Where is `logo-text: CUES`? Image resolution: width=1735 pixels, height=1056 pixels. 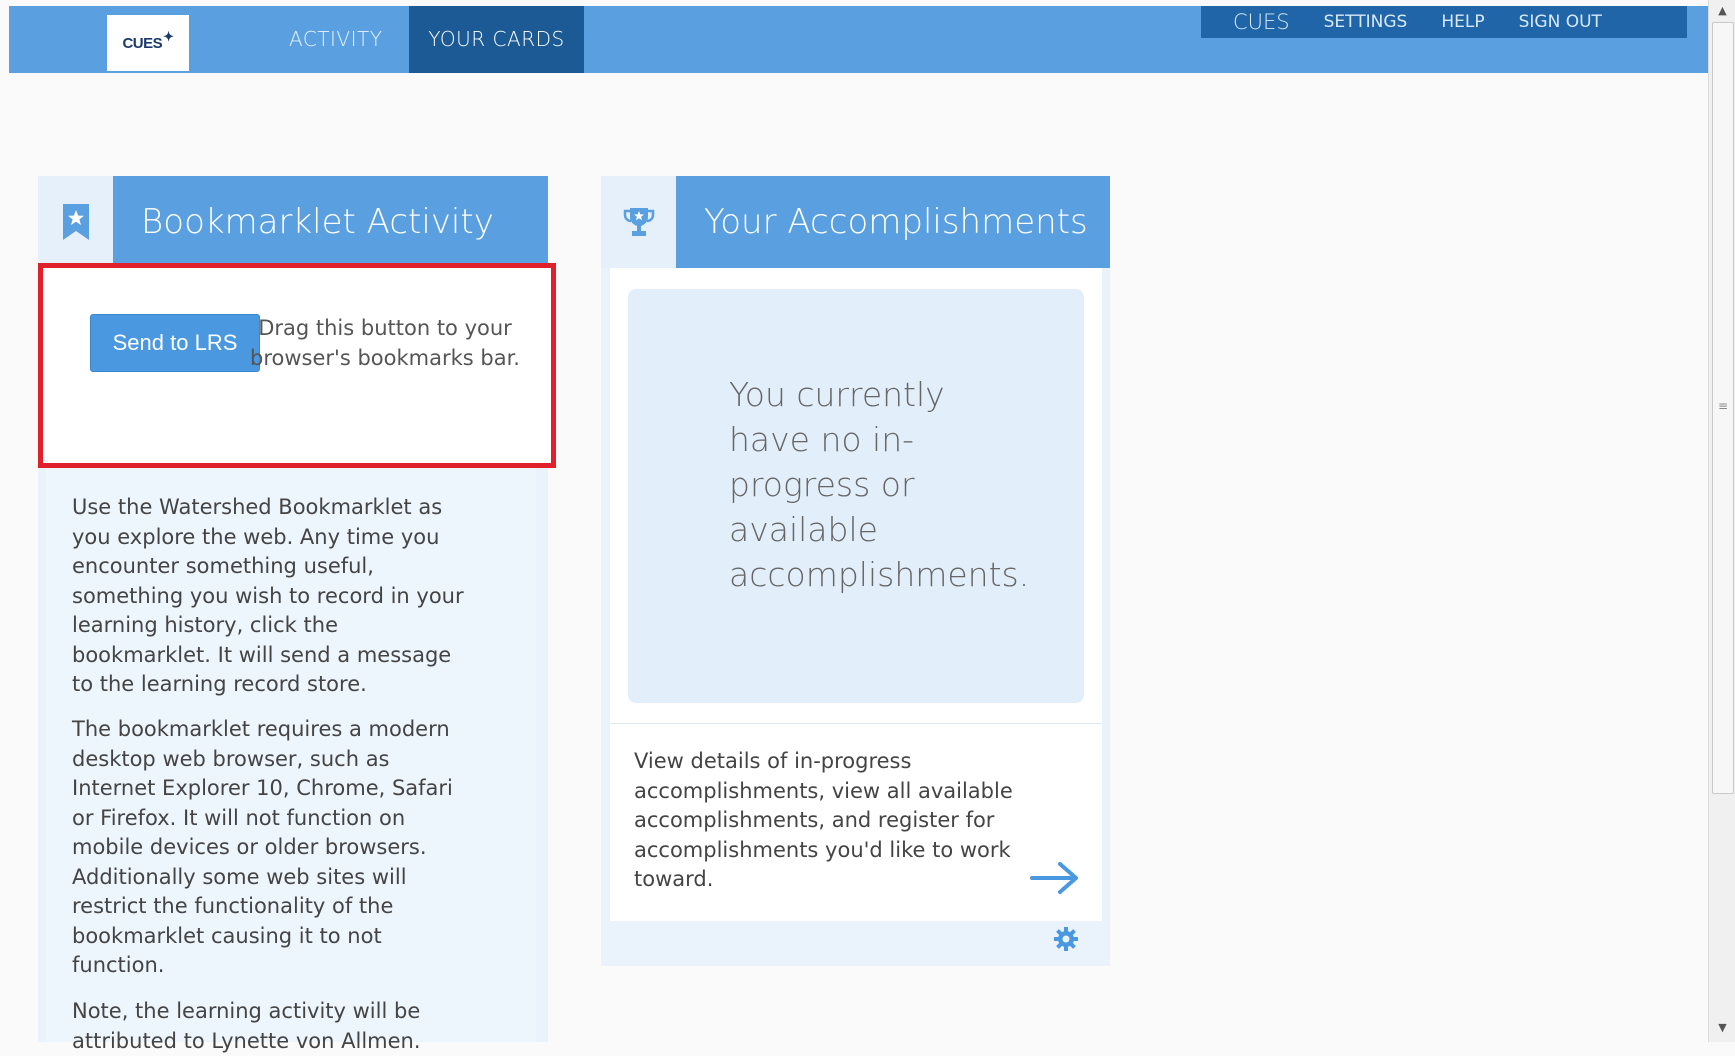 logo-text: CUES is located at coordinates (142, 43).